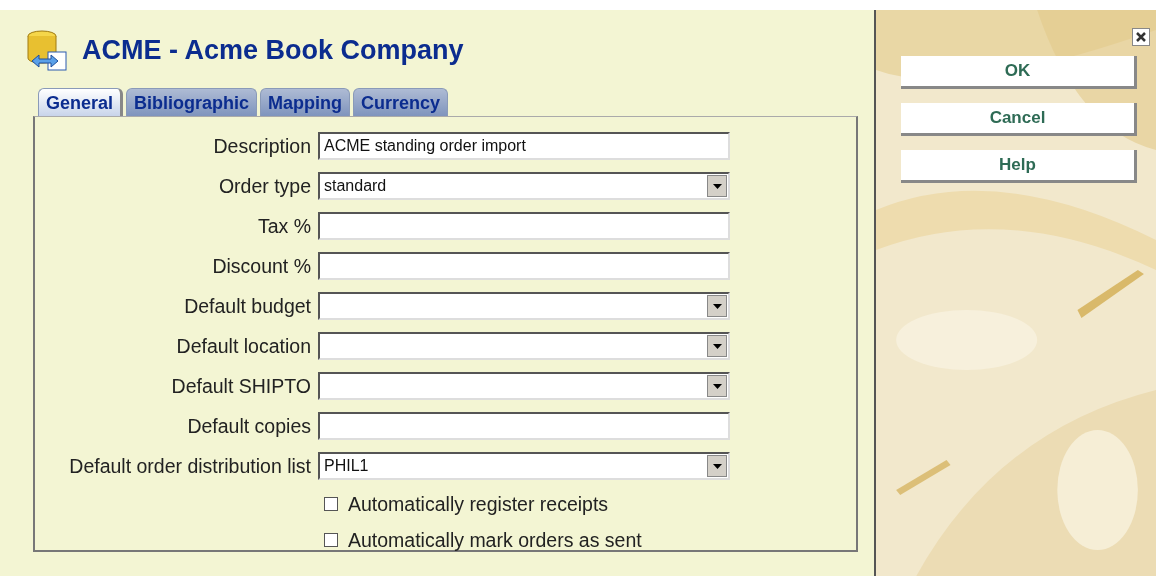 Image resolution: width=1156 pixels, height=576 pixels. Describe the element at coordinates (192, 102) in the screenshot. I see `tab: Bibliographic` at that location.